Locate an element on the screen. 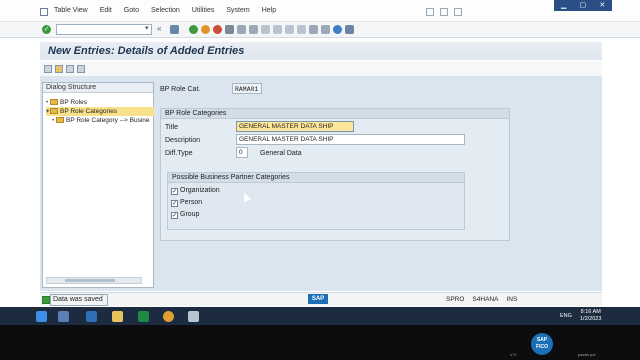 This screenshot has width=640, height=360. menu-item-selection: Selection is located at coordinates (165, 10).